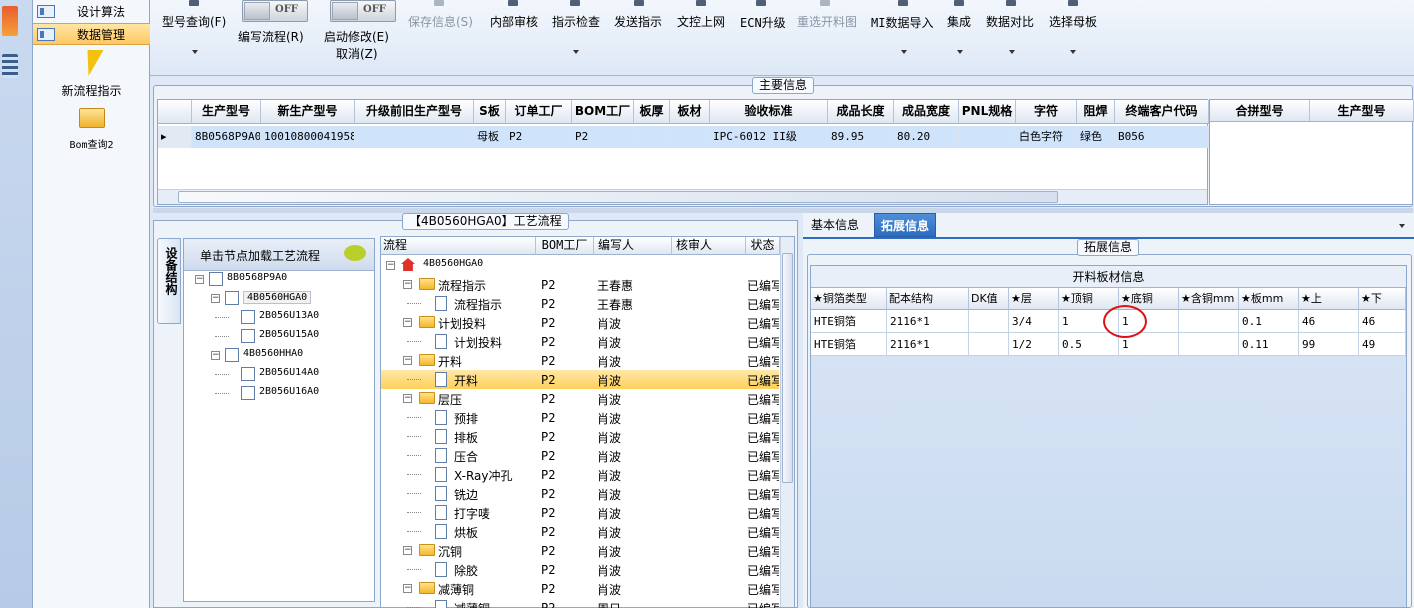 This screenshot has height=608, width=1414. What do you see at coordinates (580, 493) in the screenshot?
I see `table-row: 铣边 P2 肖波 已编写` at bounding box center [580, 493].